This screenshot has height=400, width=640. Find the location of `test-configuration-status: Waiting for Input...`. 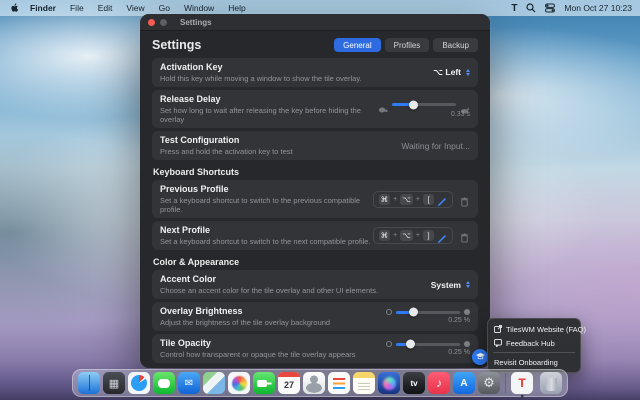

test-configuration-status: Waiting for Input... is located at coordinates (435, 145).